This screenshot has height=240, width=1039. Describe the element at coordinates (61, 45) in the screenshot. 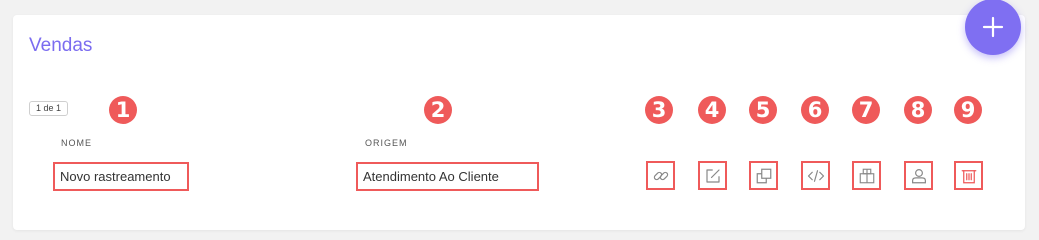

I see `panel-title: Vendas` at that location.